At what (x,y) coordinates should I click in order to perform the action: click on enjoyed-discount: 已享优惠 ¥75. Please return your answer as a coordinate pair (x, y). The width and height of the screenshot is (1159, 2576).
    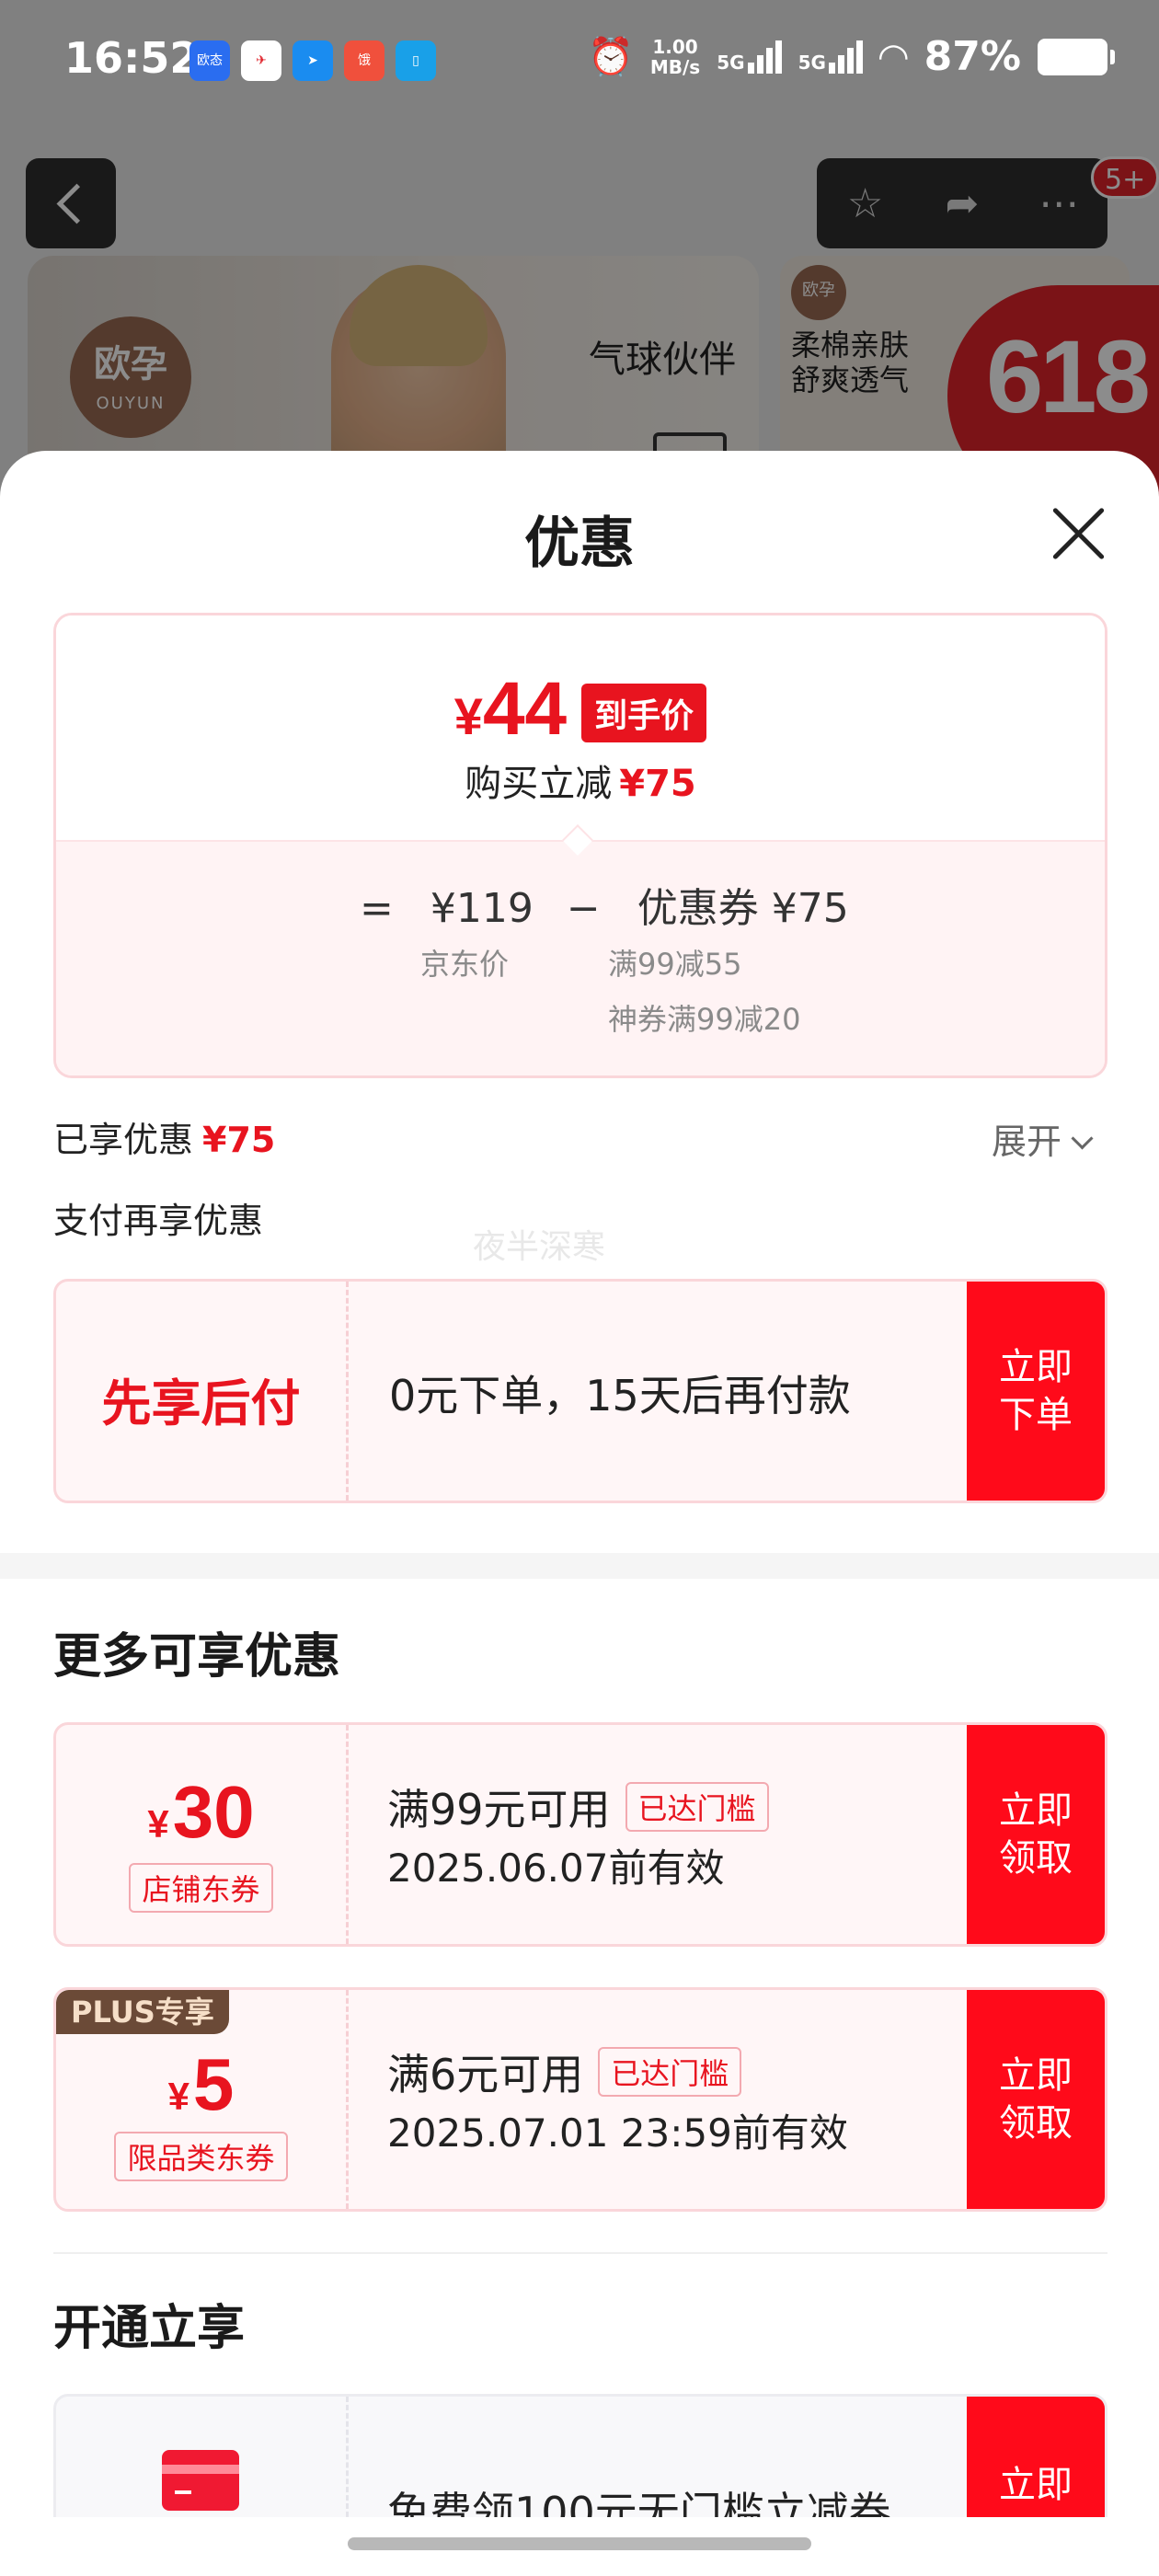
    Looking at the image, I should click on (164, 1140).